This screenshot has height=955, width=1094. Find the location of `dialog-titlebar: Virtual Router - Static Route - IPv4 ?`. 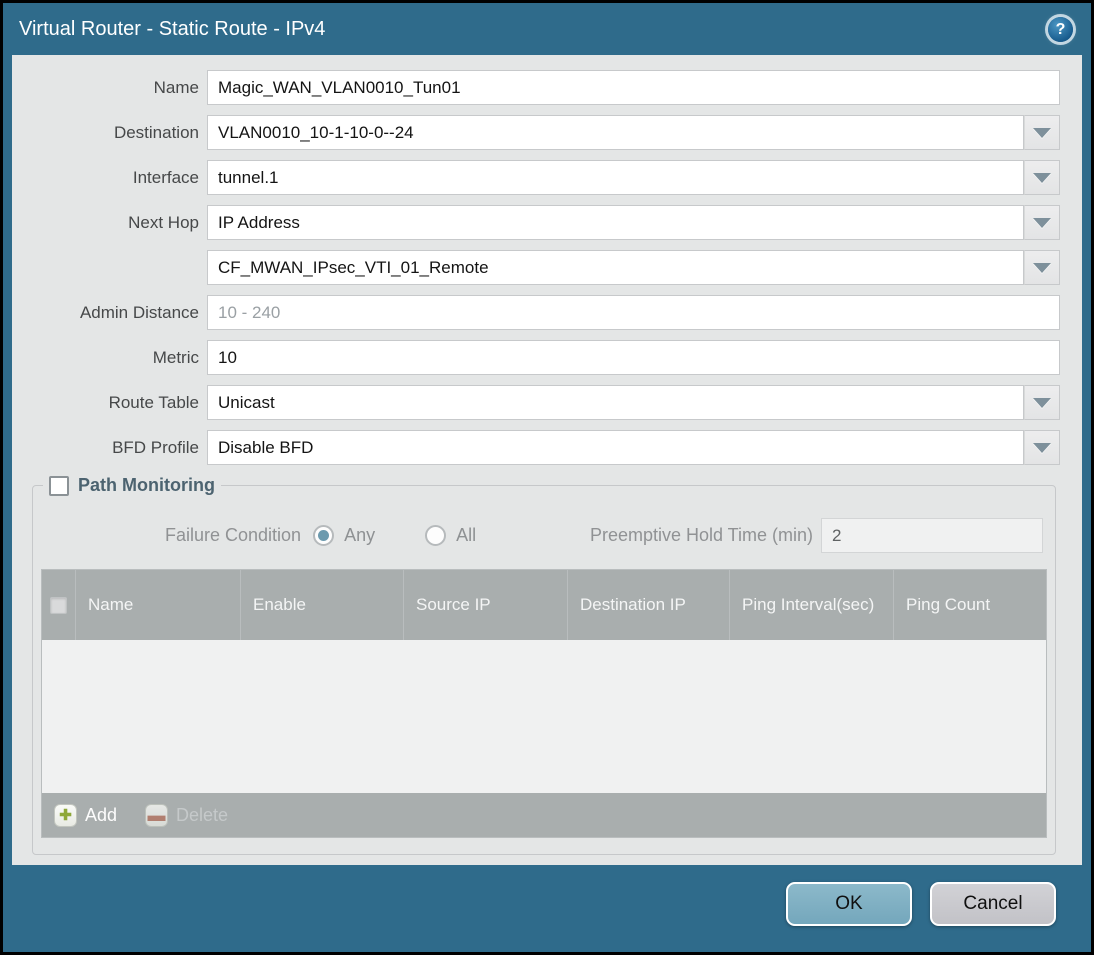

dialog-titlebar: Virtual Router - Static Route - IPv4 ? is located at coordinates (547, 27).